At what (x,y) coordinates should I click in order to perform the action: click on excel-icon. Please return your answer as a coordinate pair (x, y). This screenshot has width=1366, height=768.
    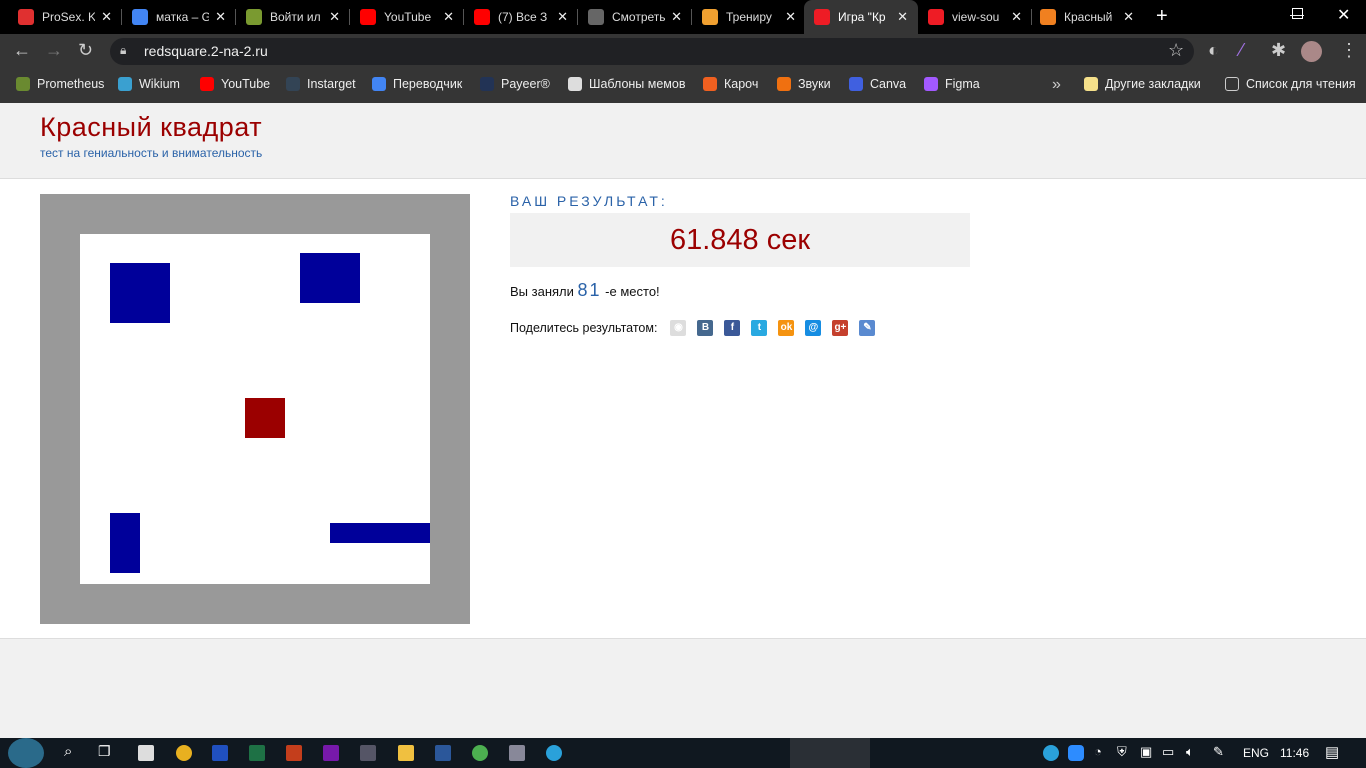
    Looking at the image, I should click on (257, 753).